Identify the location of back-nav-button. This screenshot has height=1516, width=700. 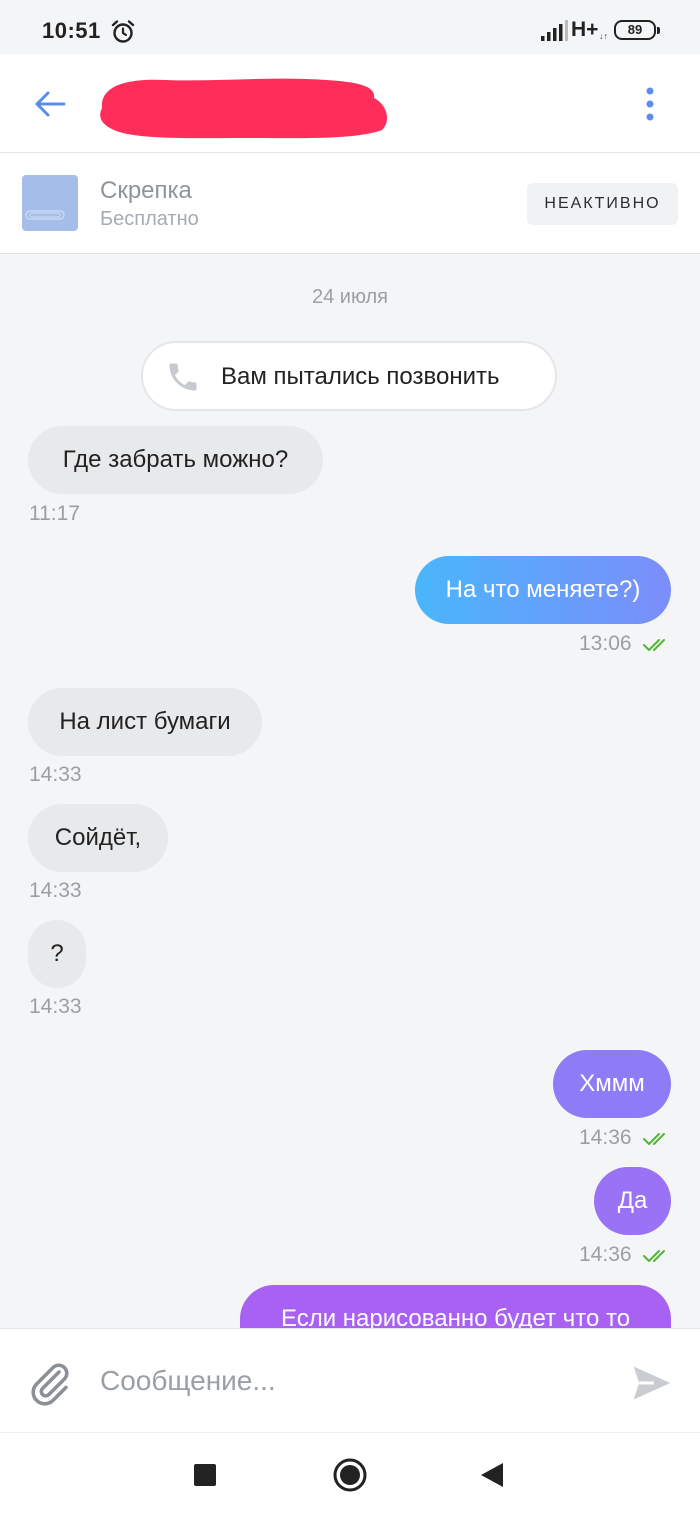
(492, 1475).